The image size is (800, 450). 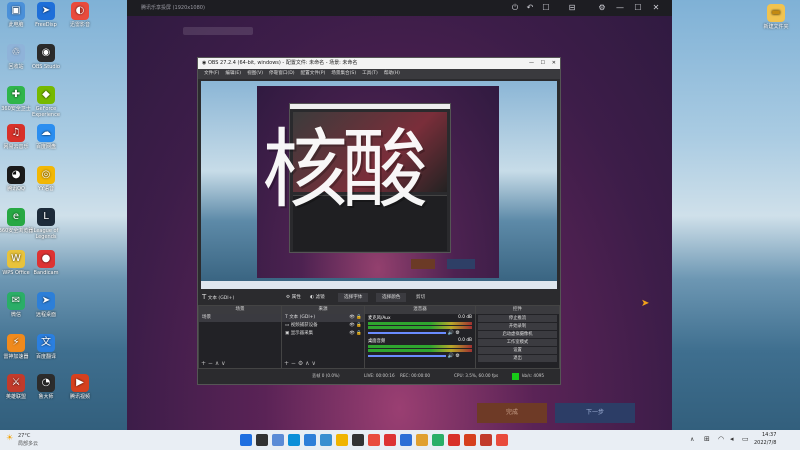 What do you see at coordinates (46, 347) in the screenshot?
I see `desktop-icon: 文百度翻译` at bounding box center [46, 347].